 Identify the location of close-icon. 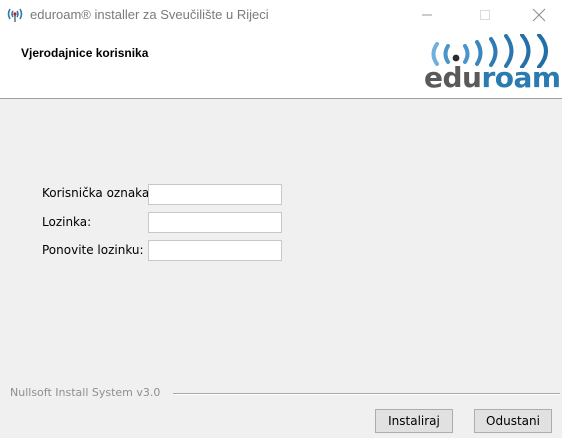
(539, 15).